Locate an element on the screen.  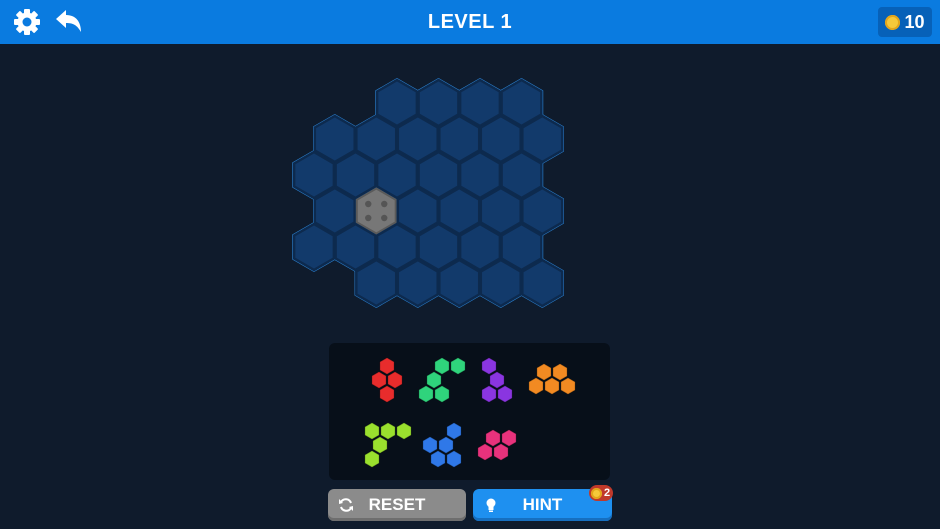
hint-label: HINT is located at coordinates (542, 504).